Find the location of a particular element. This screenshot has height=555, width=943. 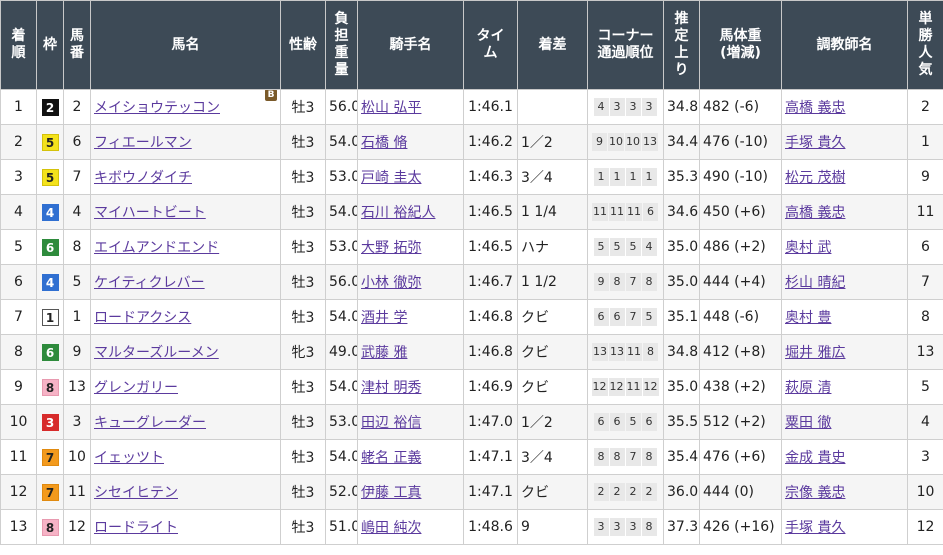

trainer-cell: 杉山 晴紀 is located at coordinates (844, 282).